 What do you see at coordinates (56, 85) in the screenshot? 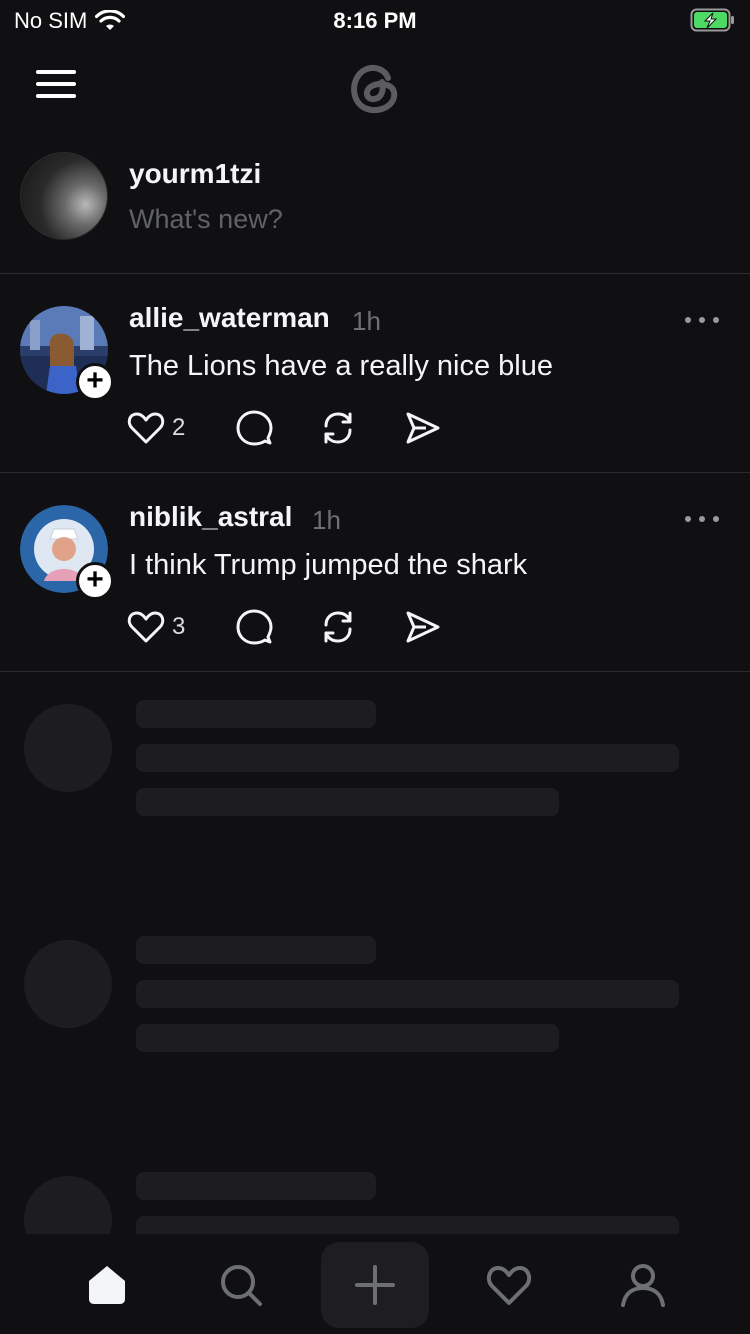
I see `menu-icon` at bounding box center [56, 85].